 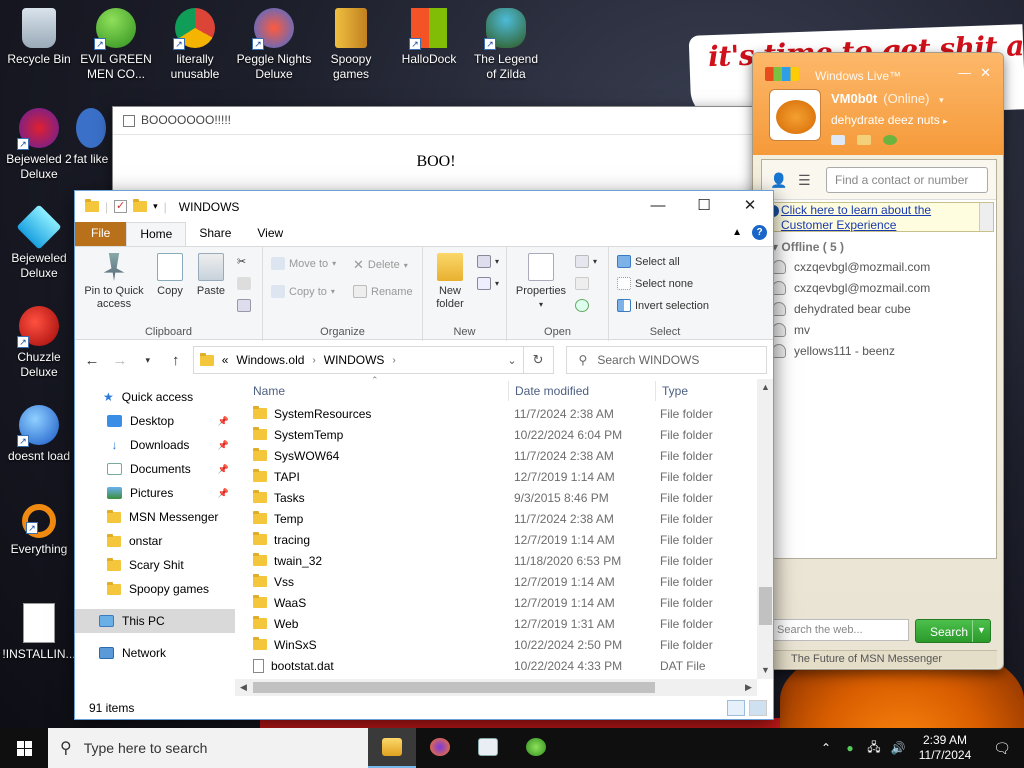 What do you see at coordinates (505, 497) in the screenshot?
I see `table-row: Tasks 9/3/2015 8:46 PM File folder` at bounding box center [505, 497].